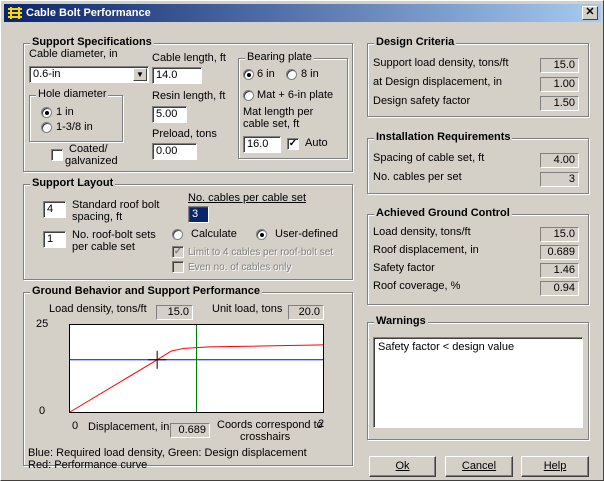 The height and width of the screenshot is (481, 604). Describe the element at coordinates (190, 430) in the screenshot. I see `displacement-value: 0.689` at that location.